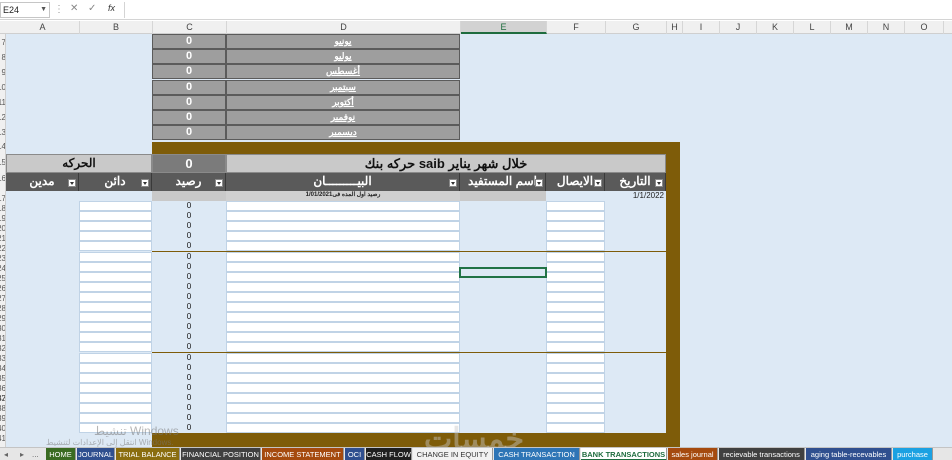  What do you see at coordinates (446, 163) in the screenshot?
I see `title-cell: حركه بنك saib خلال شهر يناير` at bounding box center [446, 163].